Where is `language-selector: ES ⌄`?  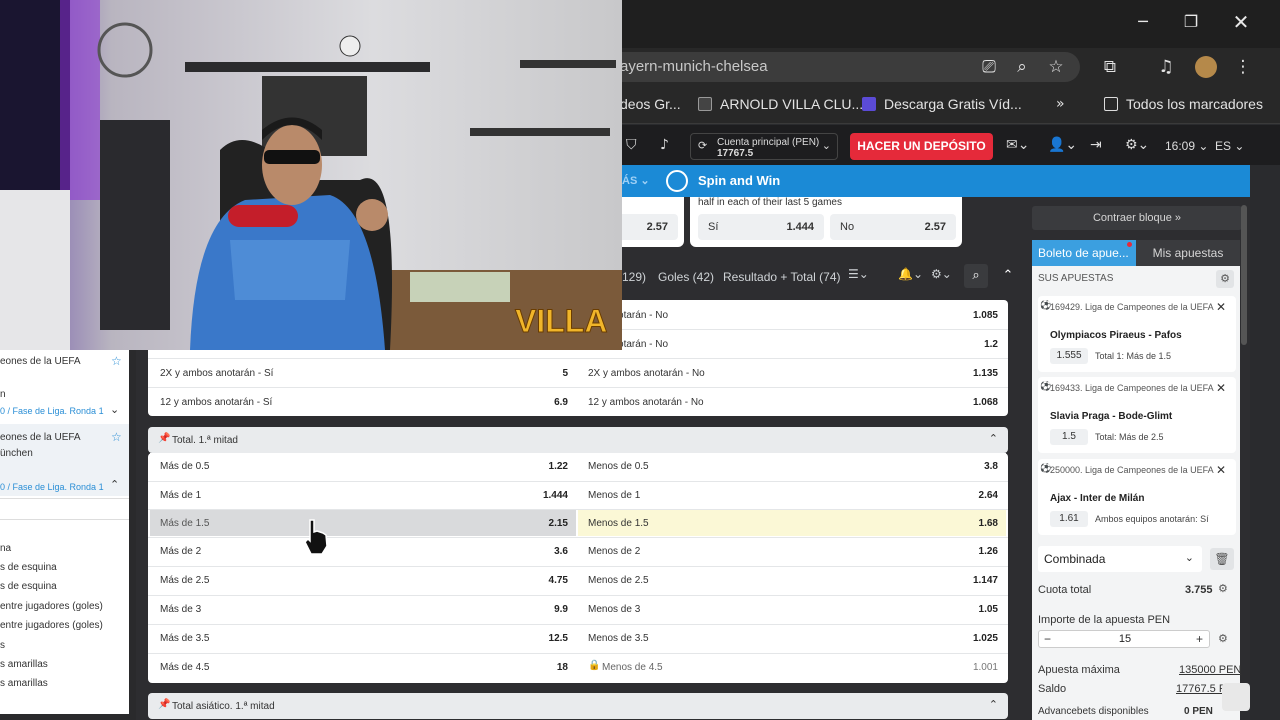
language-selector: ES ⌄ is located at coordinates (1229, 146).